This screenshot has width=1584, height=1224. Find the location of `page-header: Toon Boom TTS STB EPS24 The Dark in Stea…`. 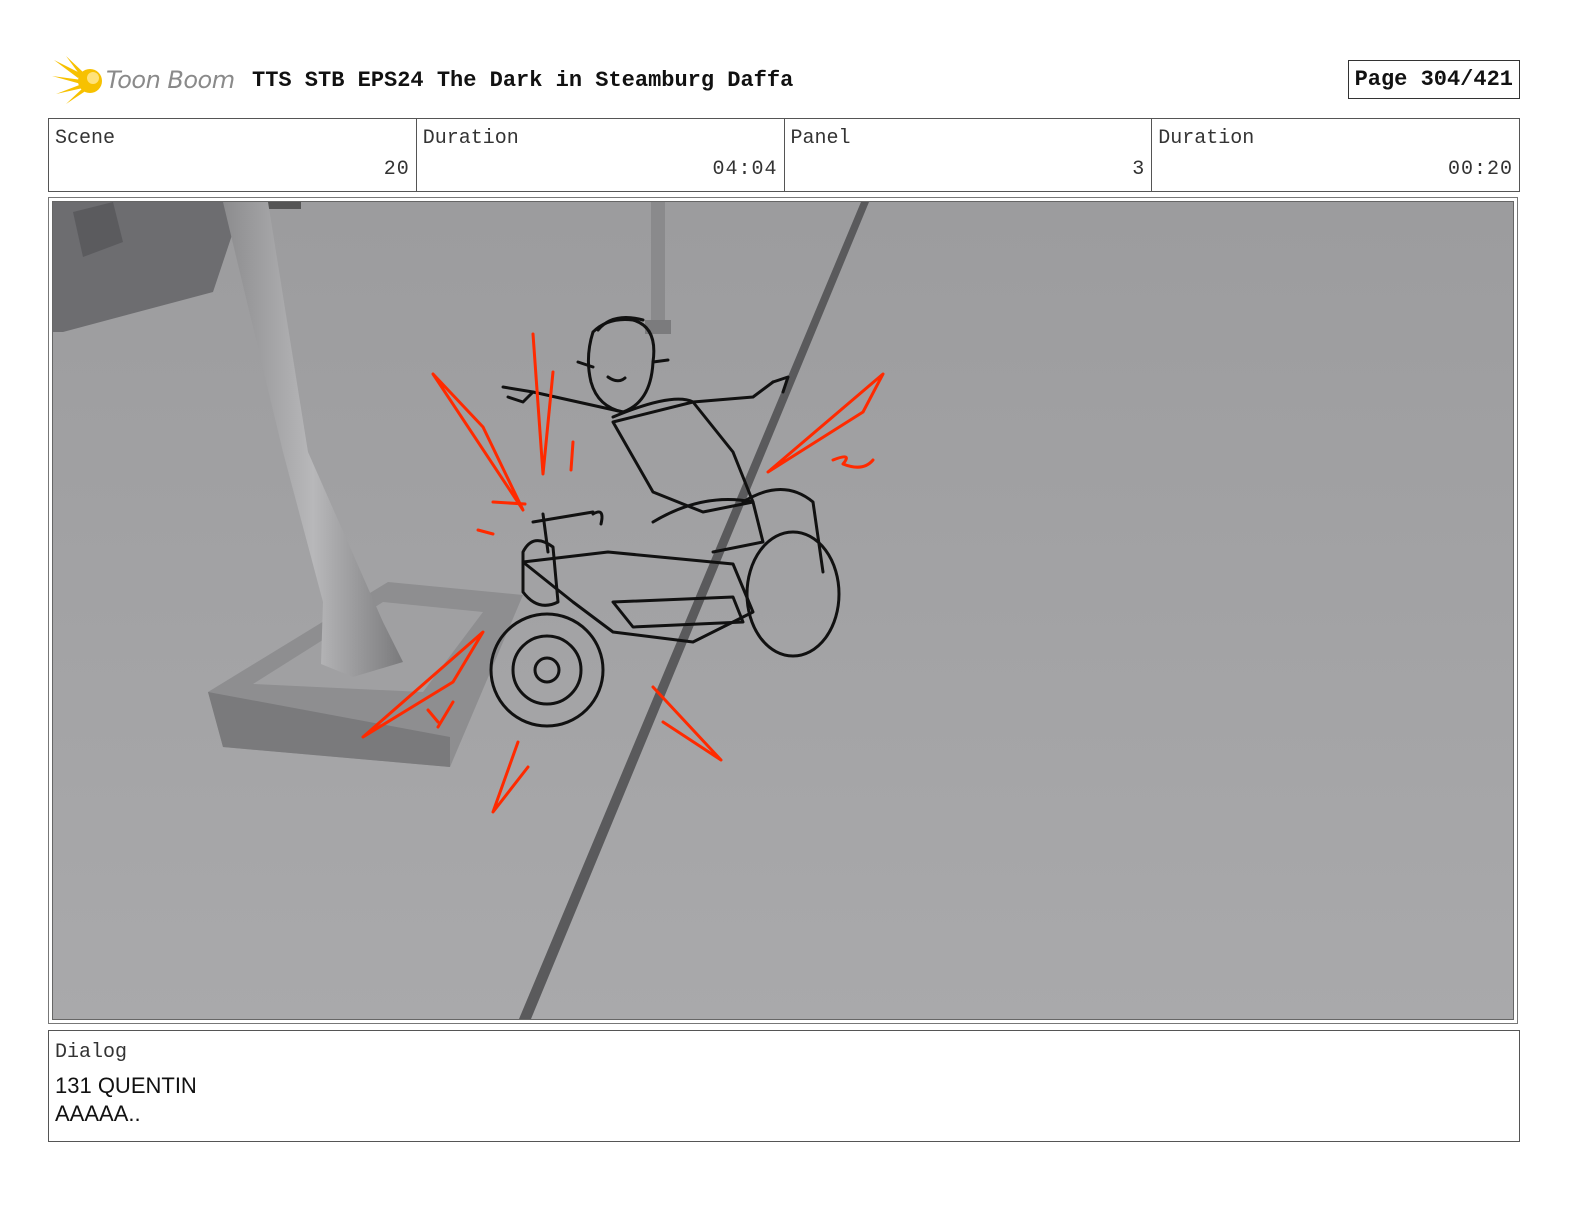

page-header: Toon Boom TTS STB EPS24 The Dark in Stea… is located at coordinates (784, 81).